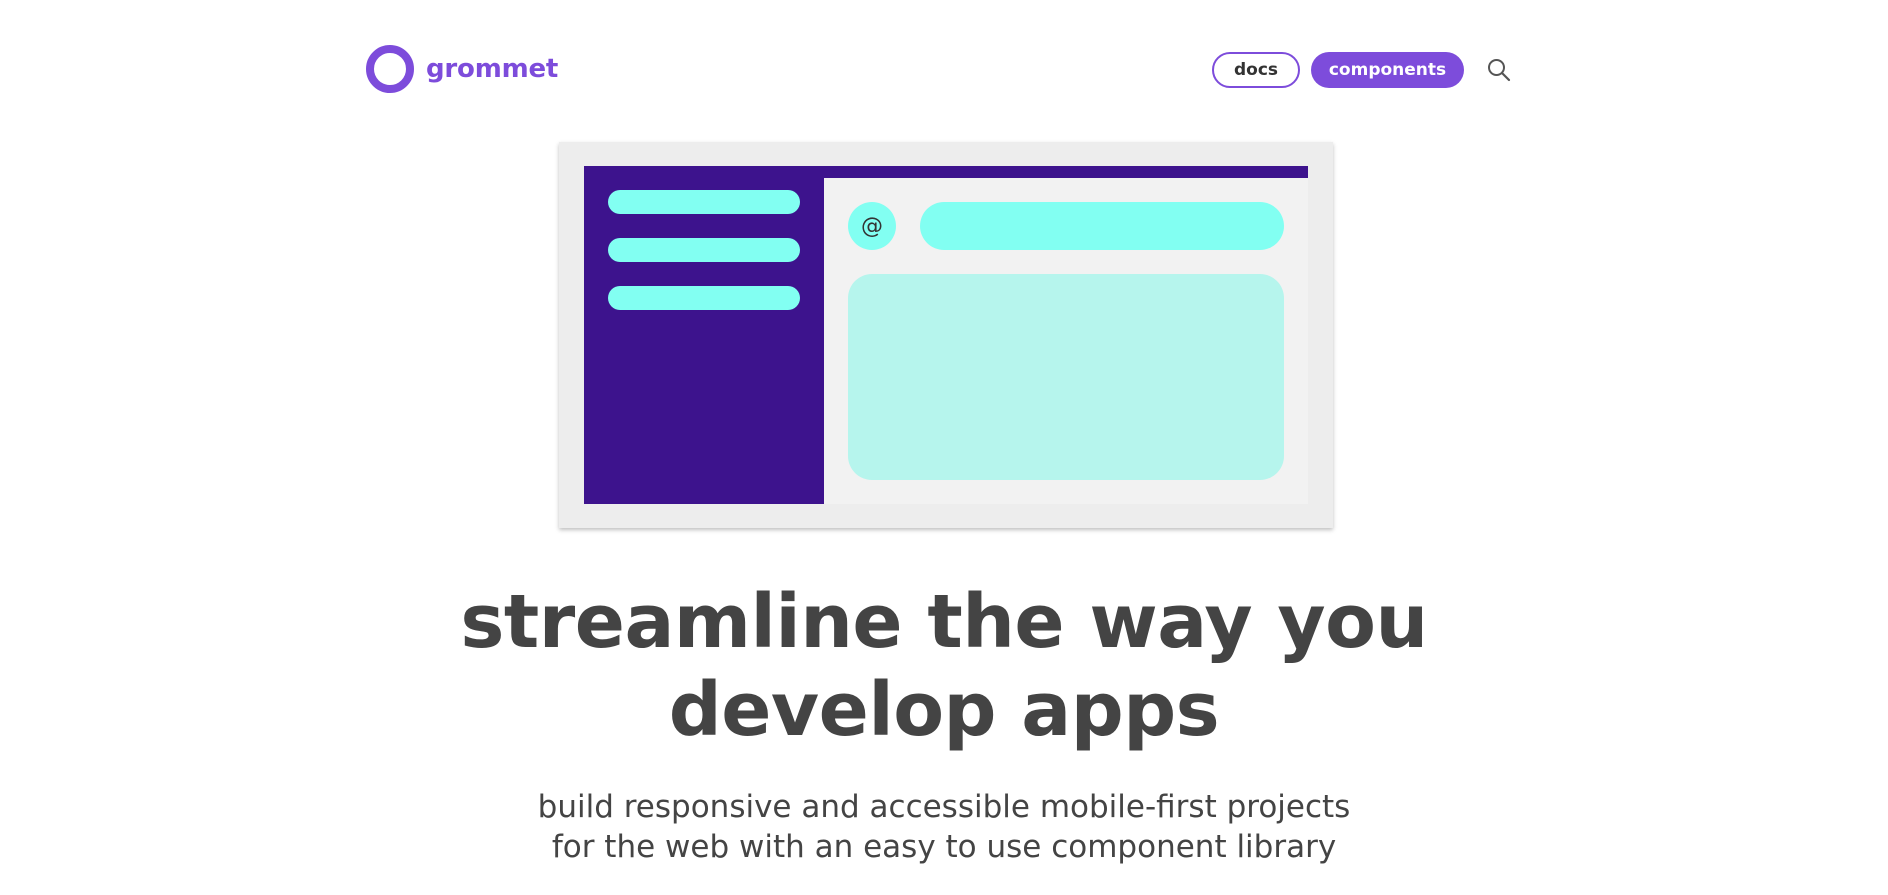 Image resolution: width=1888 pixels, height=895 pixels. Describe the element at coordinates (1102, 226) in the screenshot. I see `illustration-searchbar` at that location.